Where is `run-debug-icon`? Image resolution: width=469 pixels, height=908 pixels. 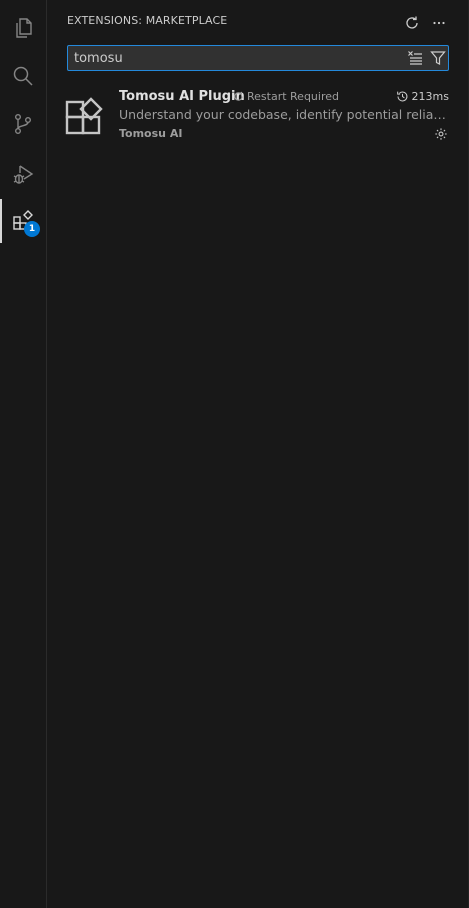 run-debug-icon is located at coordinates (23, 174).